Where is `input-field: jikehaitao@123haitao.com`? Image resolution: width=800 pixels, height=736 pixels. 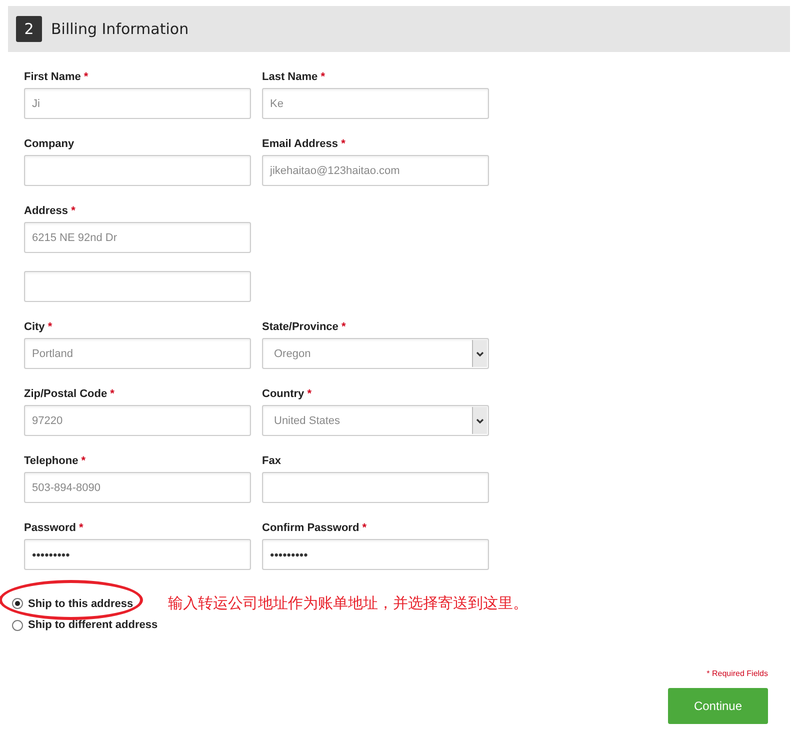 input-field: jikehaitao@123haitao.com is located at coordinates (375, 170).